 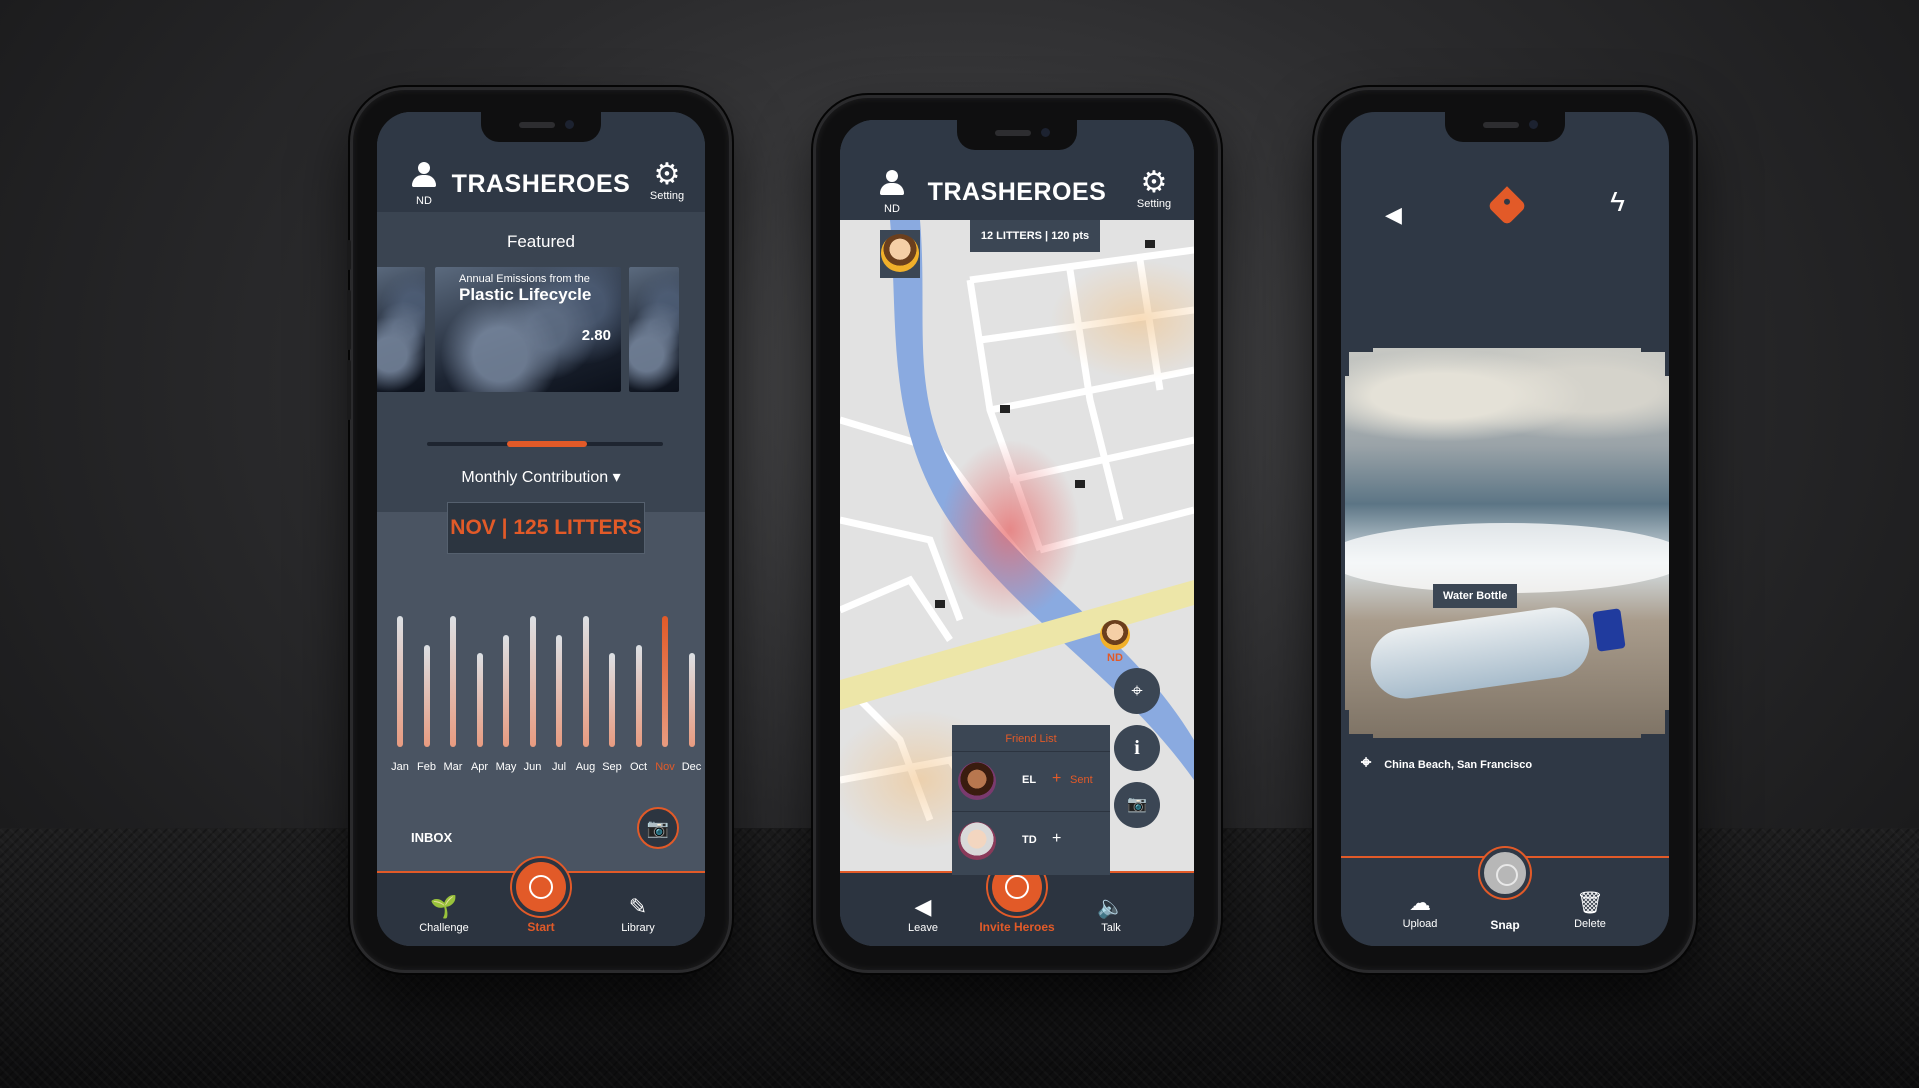 I want to click on bar-oct, so click(x=638, y=696).